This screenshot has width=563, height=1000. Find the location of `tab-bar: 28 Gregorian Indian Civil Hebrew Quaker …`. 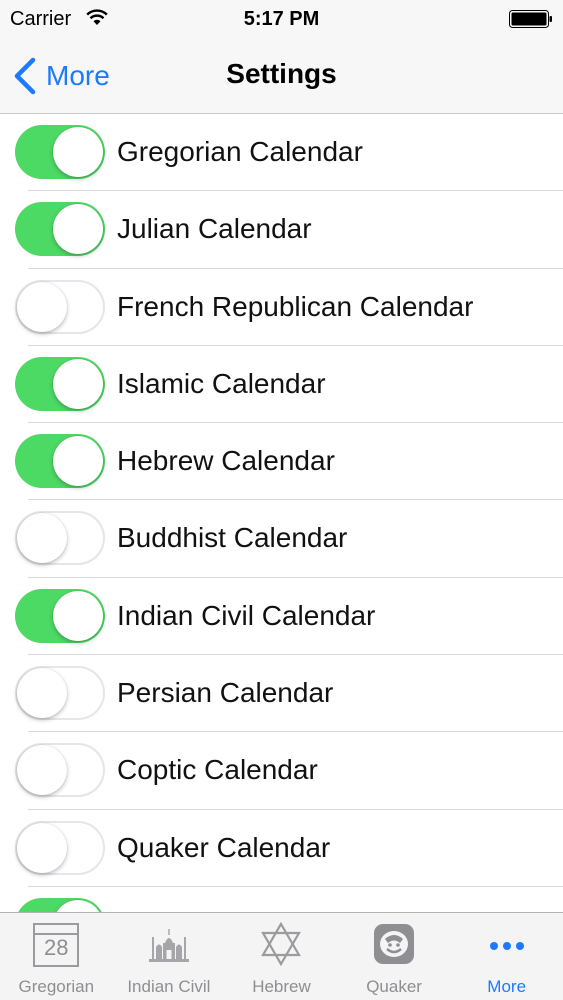

tab-bar: 28 Gregorian Indian Civil Hebrew Quaker … is located at coordinates (281, 956).